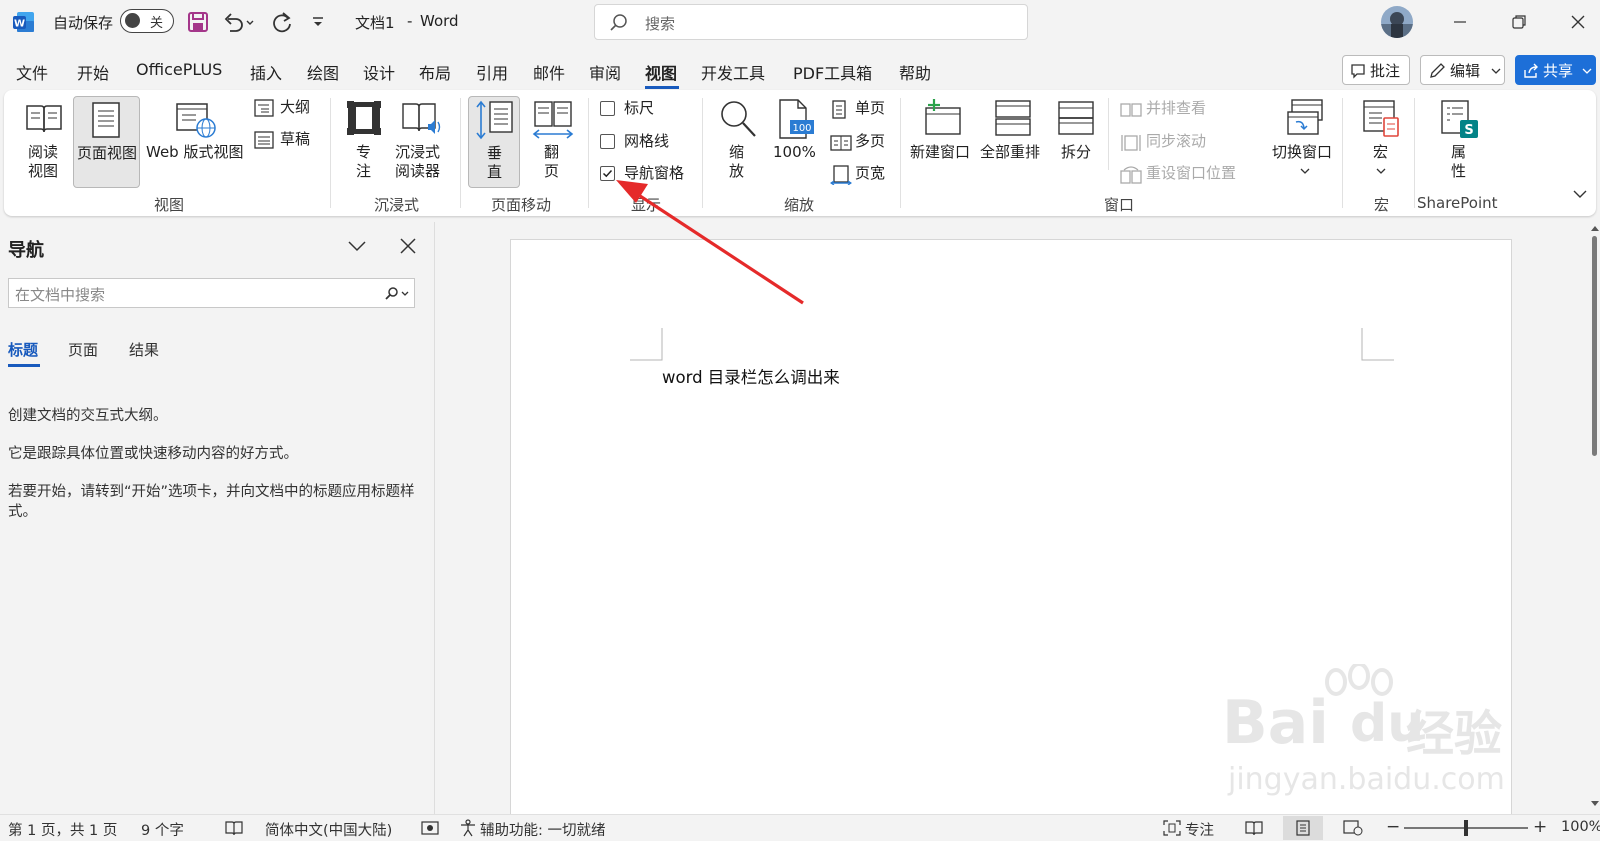  Describe the element at coordinates (1254, 828) in the screenshot. I see `read-mode-view-icon` at that location.